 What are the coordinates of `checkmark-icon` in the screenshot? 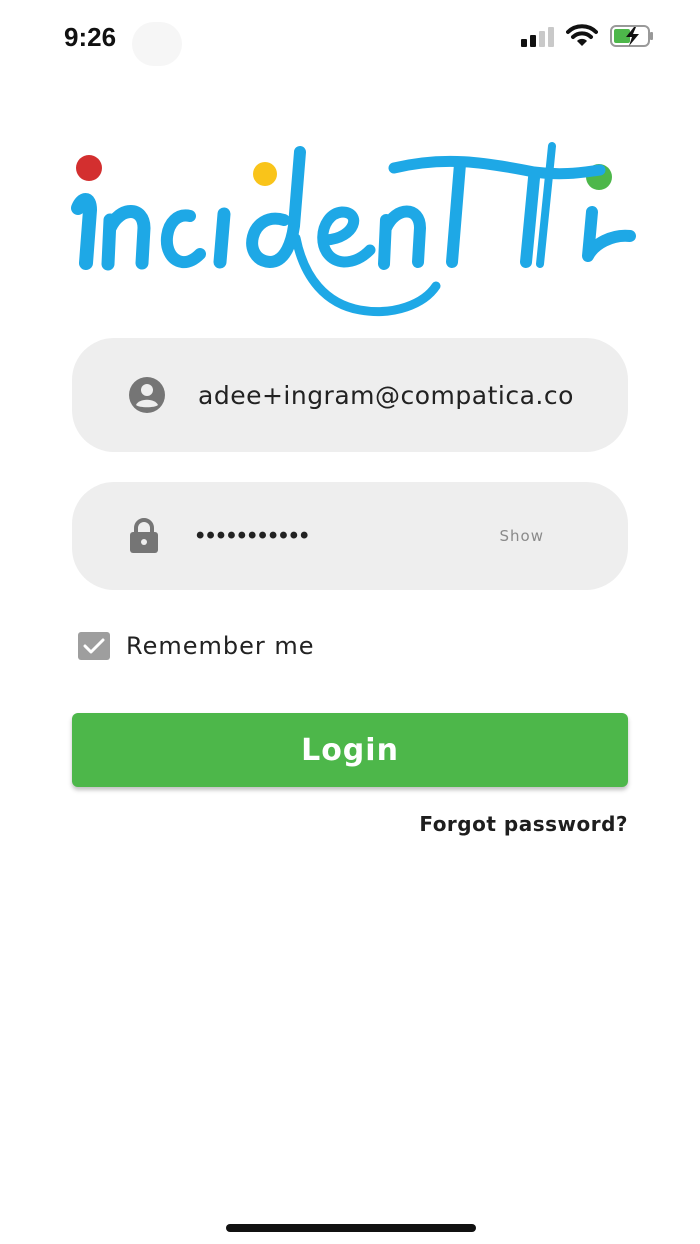 It's located at (94, 646).